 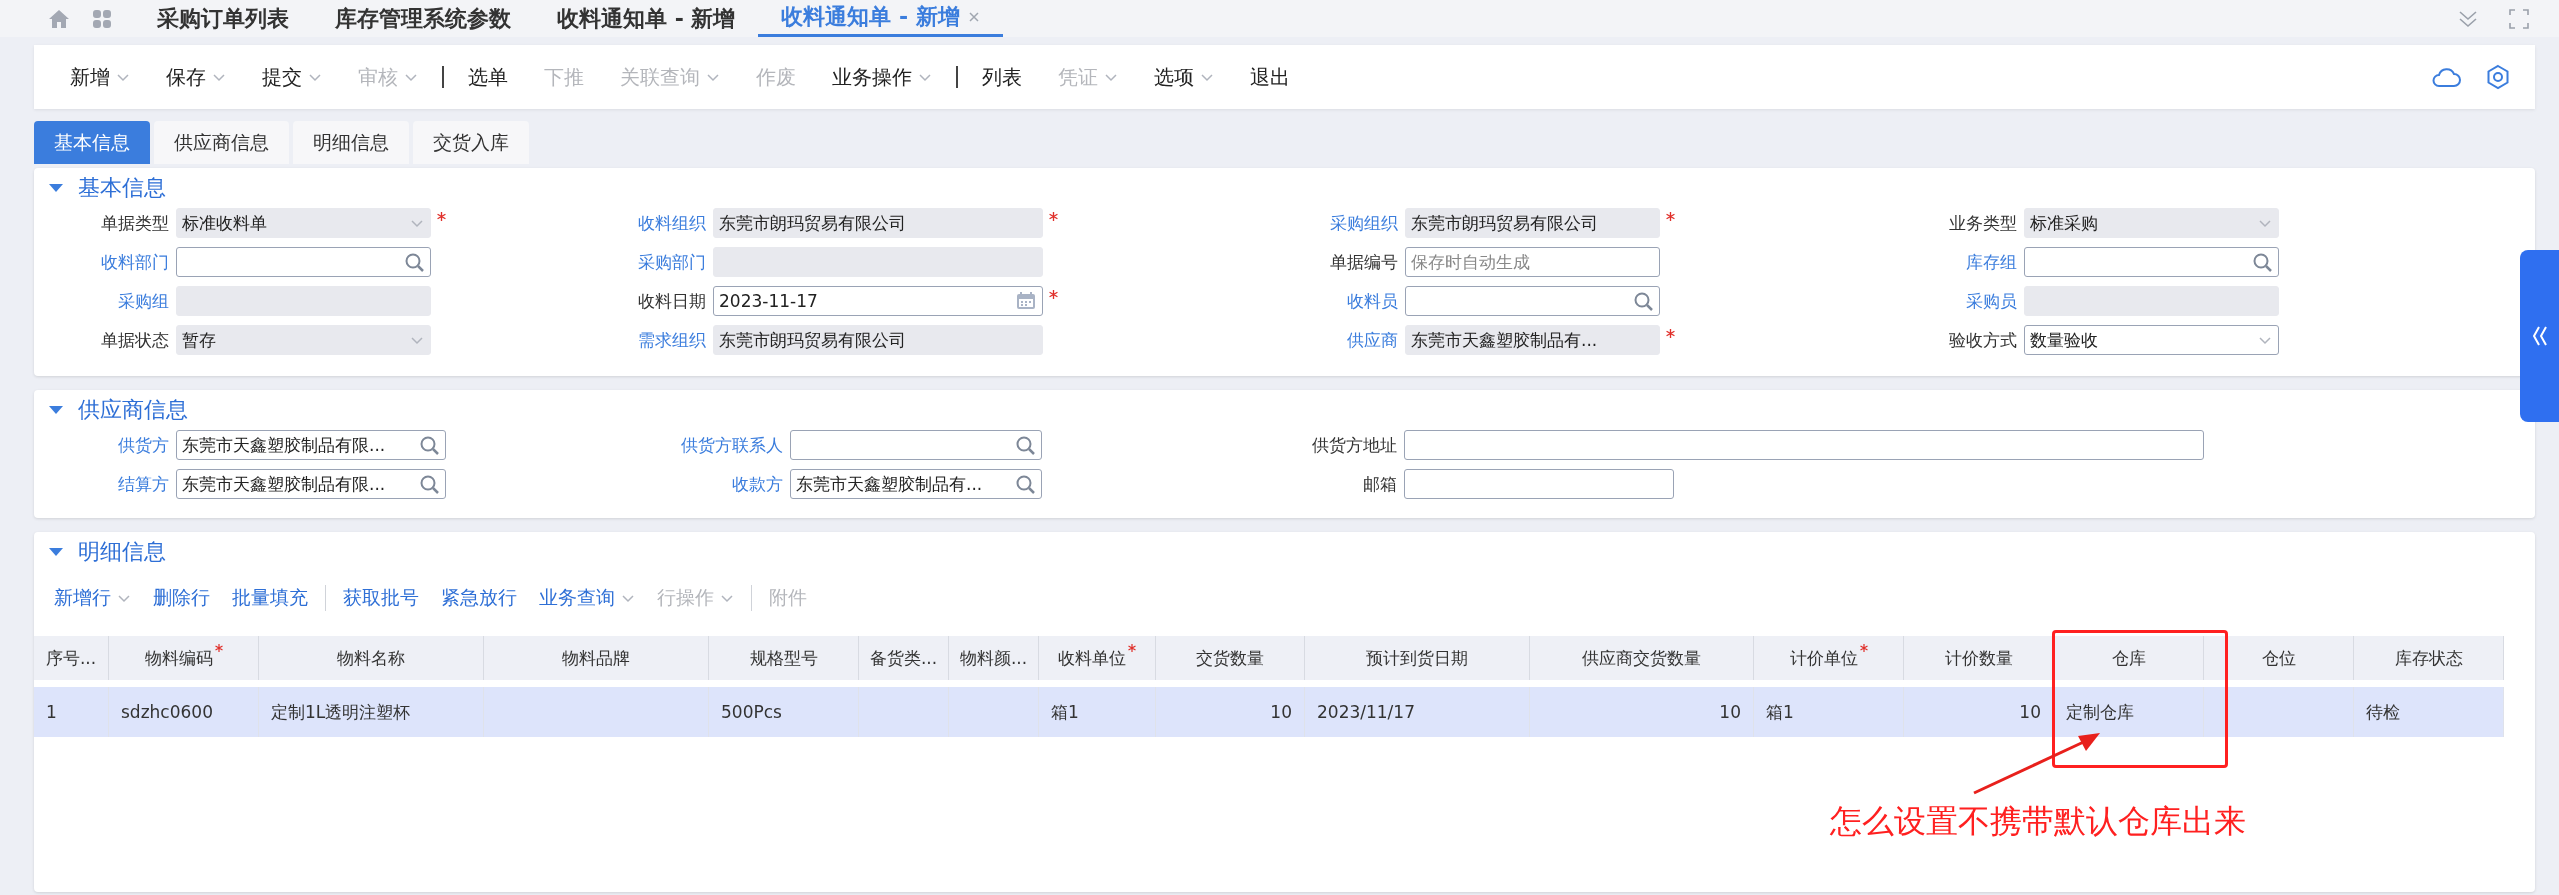 I want to click on apps-icon, so click(x=102, y=18).